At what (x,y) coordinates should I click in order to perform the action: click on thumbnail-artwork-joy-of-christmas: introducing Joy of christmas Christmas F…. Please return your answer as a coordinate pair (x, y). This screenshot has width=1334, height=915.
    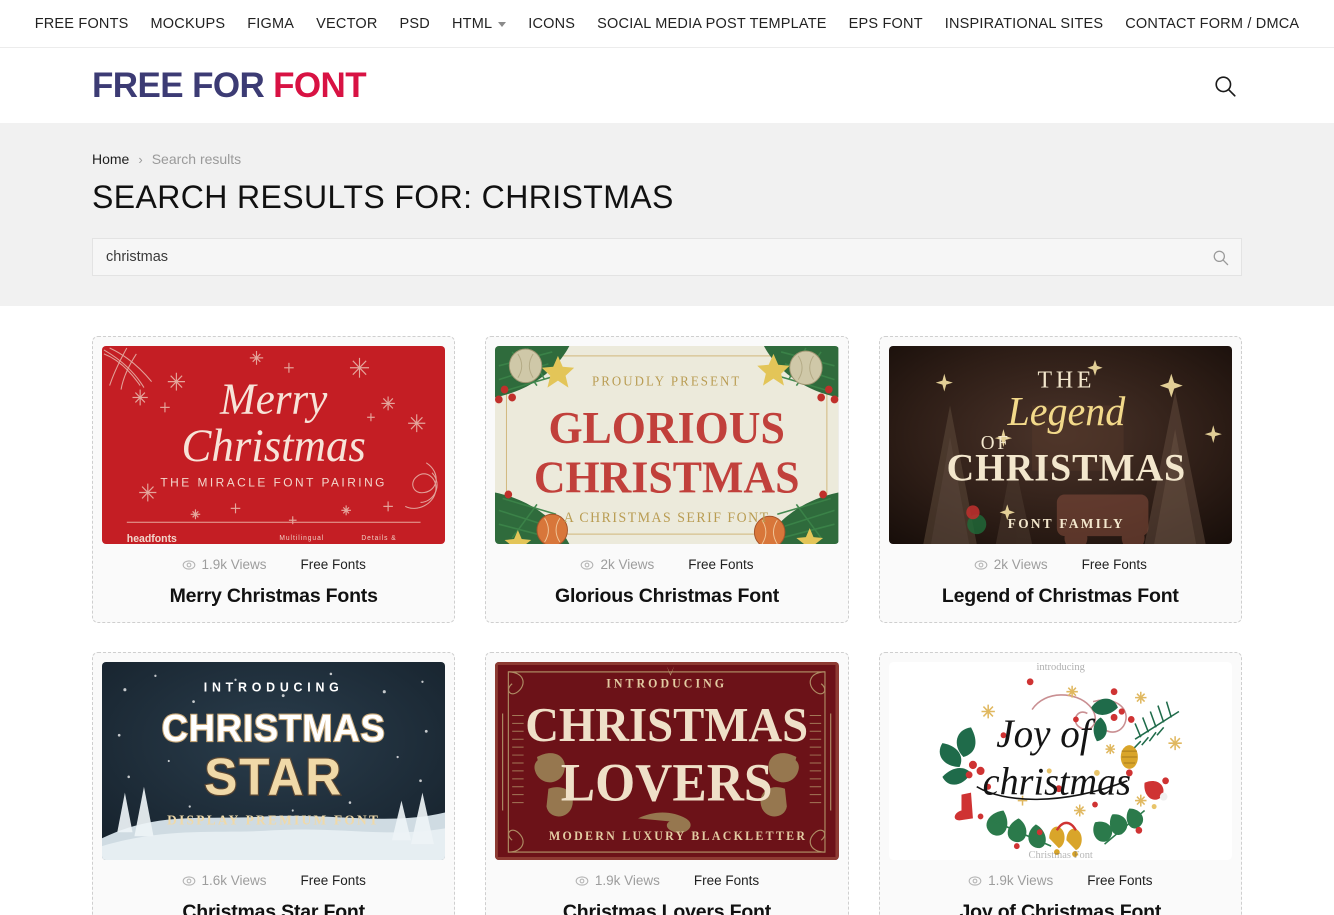
    Looking at the image, I should click on (1060, 761).